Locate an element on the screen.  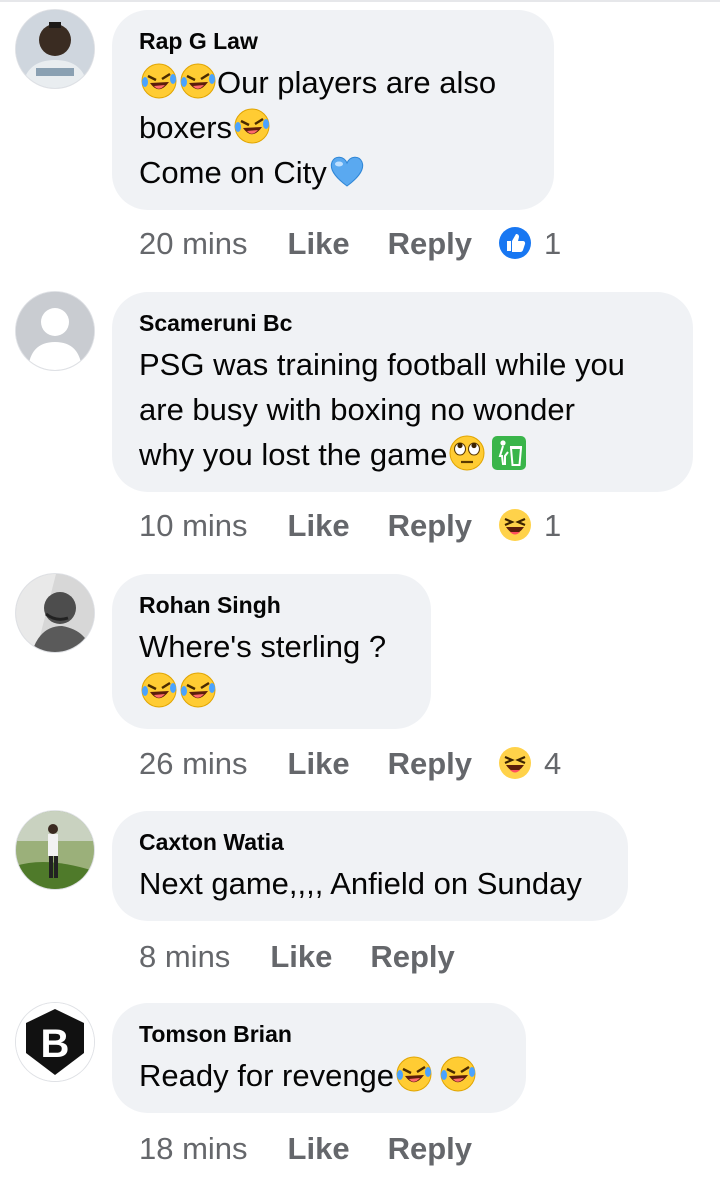
avatar-letter: B is located at coordinates (55, 1044).